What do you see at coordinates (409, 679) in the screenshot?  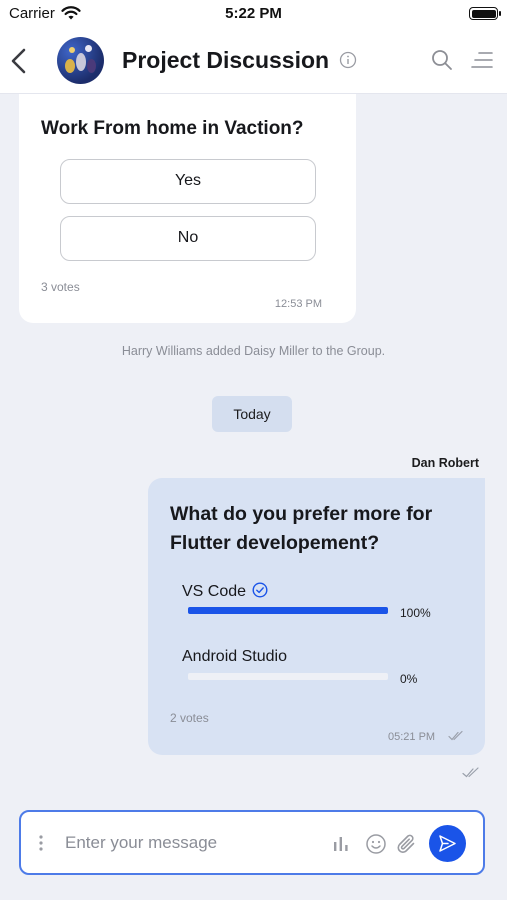 I see `poll-percent: 0%` at bounding box center [409, 679].